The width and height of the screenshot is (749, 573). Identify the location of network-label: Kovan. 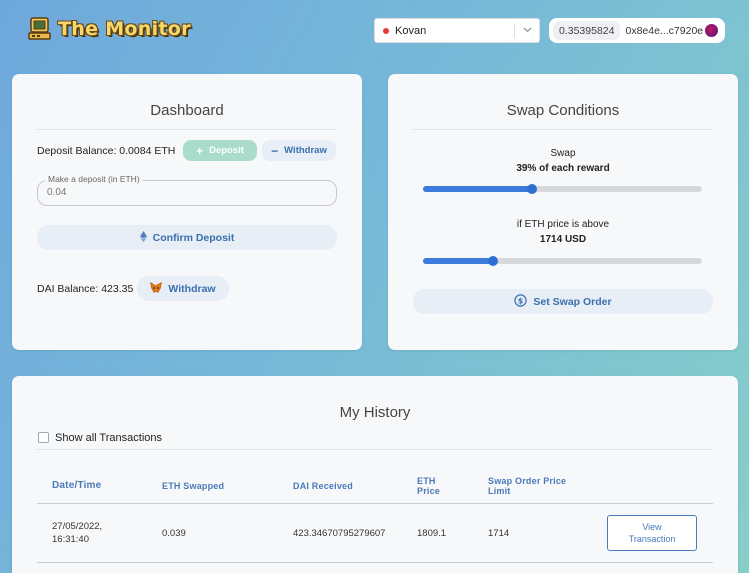
(411, 30).